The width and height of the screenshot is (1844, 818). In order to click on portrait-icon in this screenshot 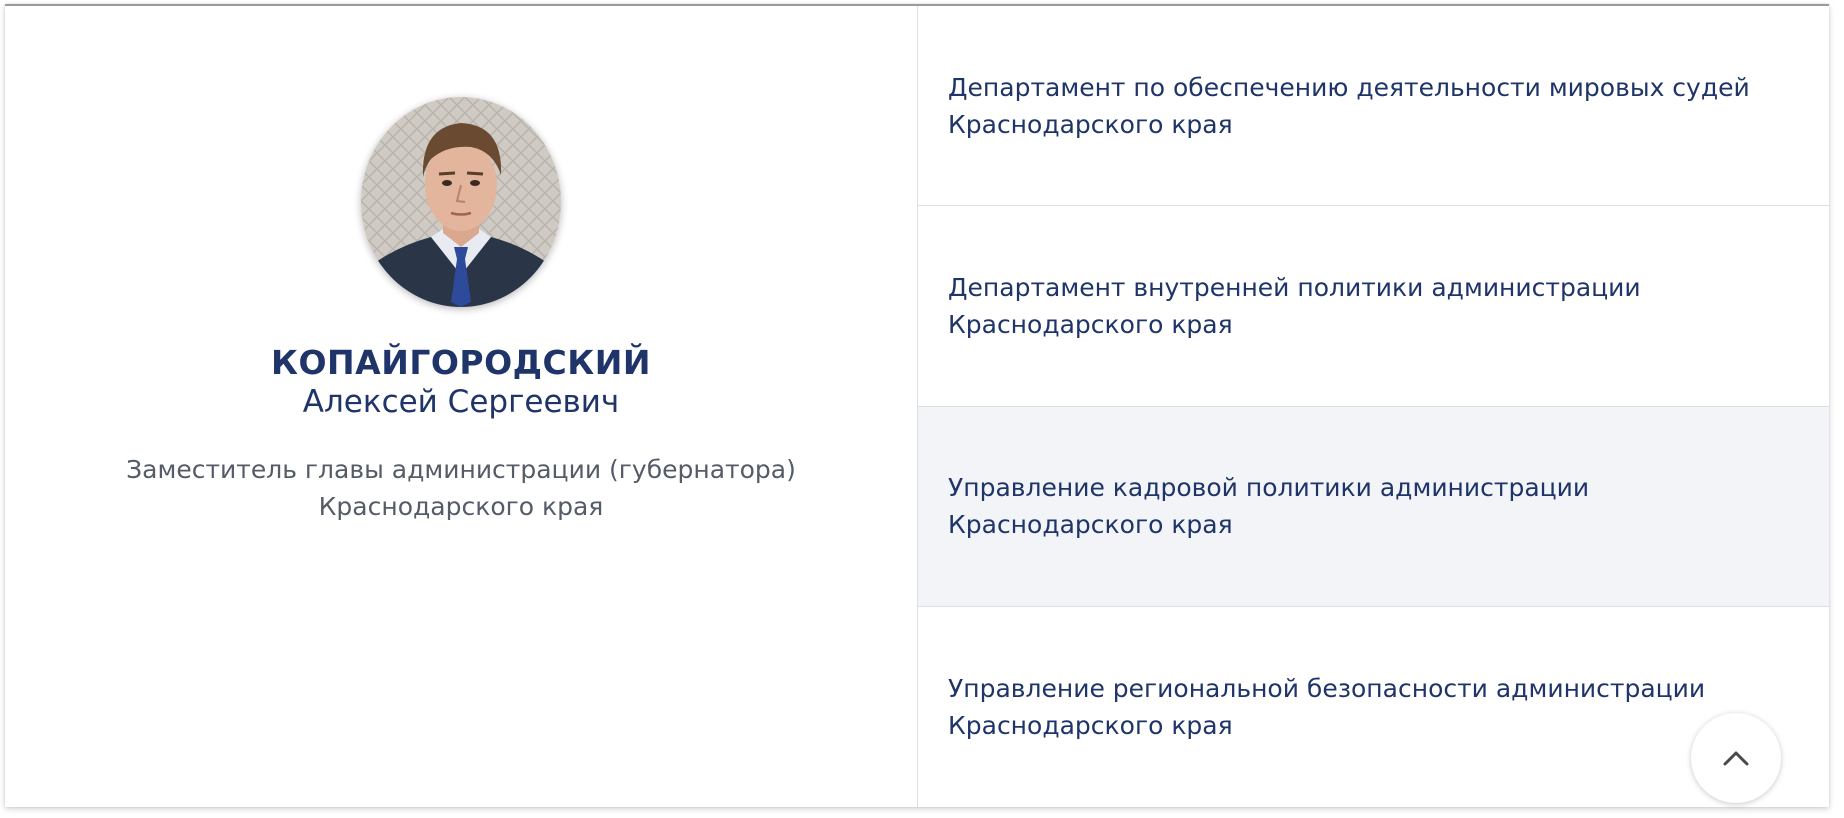, I will do `click(461, 202)`.